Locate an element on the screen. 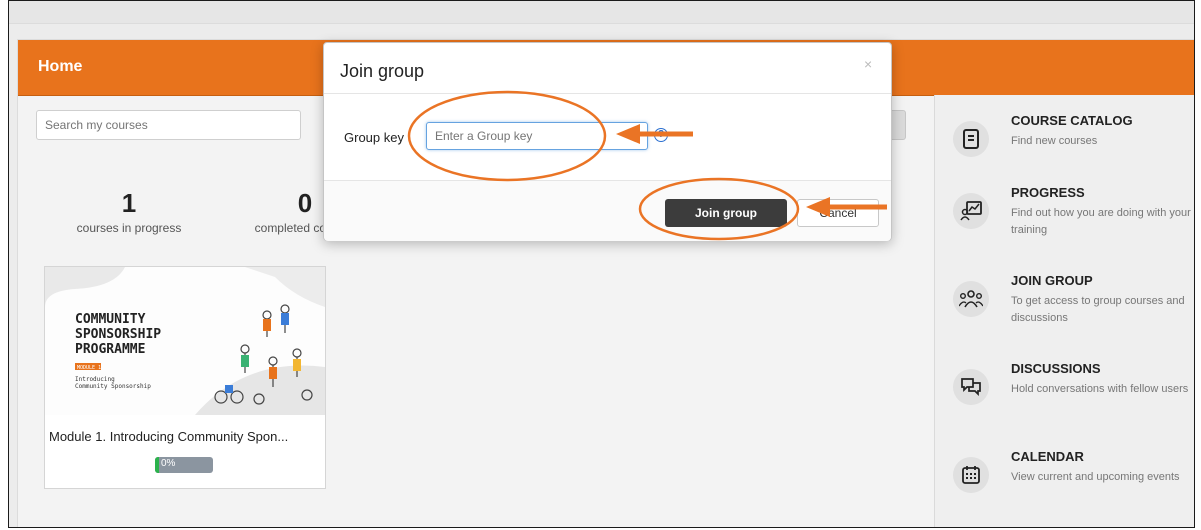 Image resolution: width=1201 pixels, height=530 pixels. annotation-circle-join is located at coordinates (719, 209).